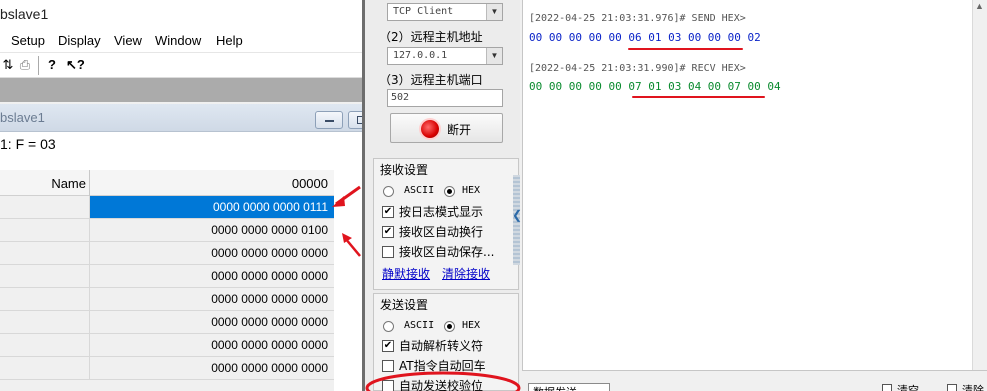 The image size is (987, 391). I want to click on log-scrollbar: ▲, so click(979, 185).